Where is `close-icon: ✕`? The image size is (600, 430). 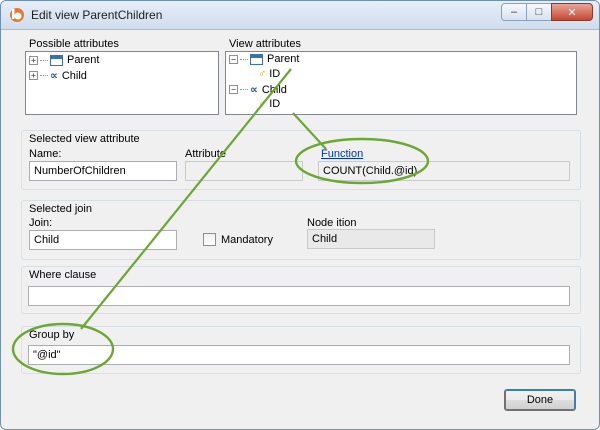
close-icon: ✕ is located at coordinates (572, 12).